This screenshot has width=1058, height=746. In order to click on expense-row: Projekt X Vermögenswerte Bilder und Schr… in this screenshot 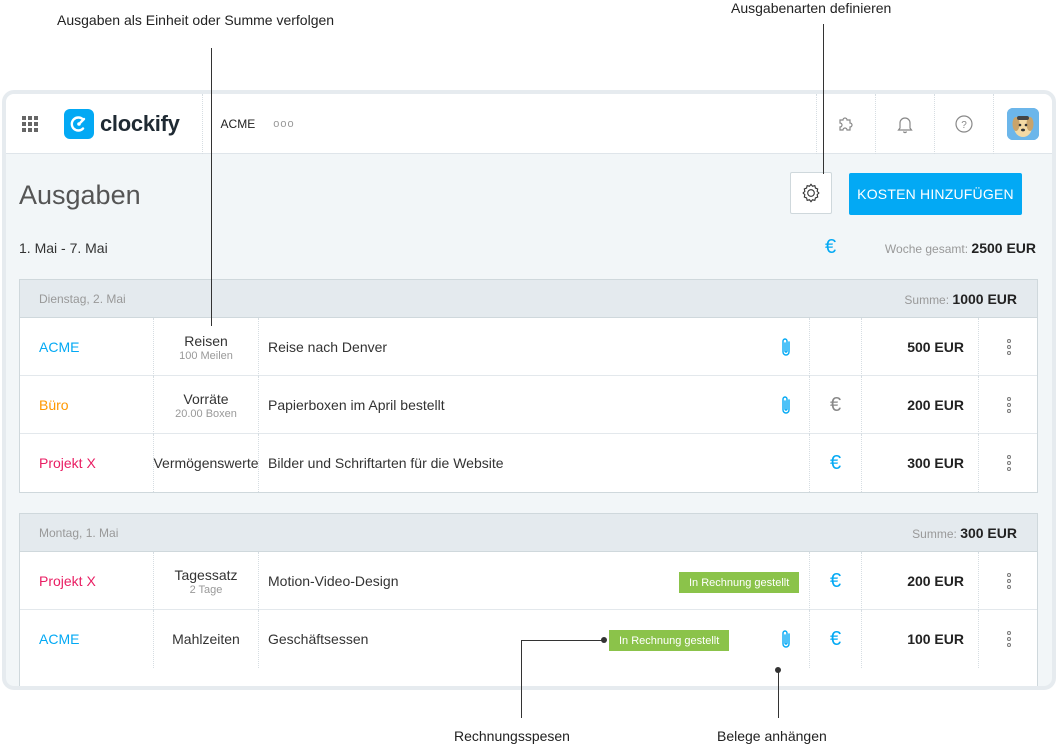, I will do `click(528, 463)`.